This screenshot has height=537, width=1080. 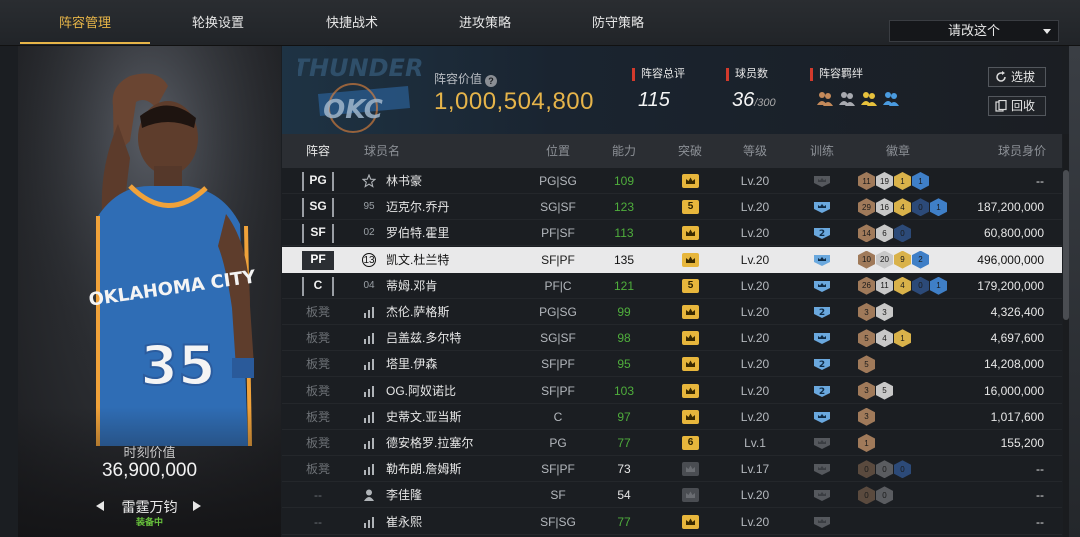 What do you see at coordinates (624, 495) in the screenshot?
I see `player-ability: 54` at bounding box center [624, 495].